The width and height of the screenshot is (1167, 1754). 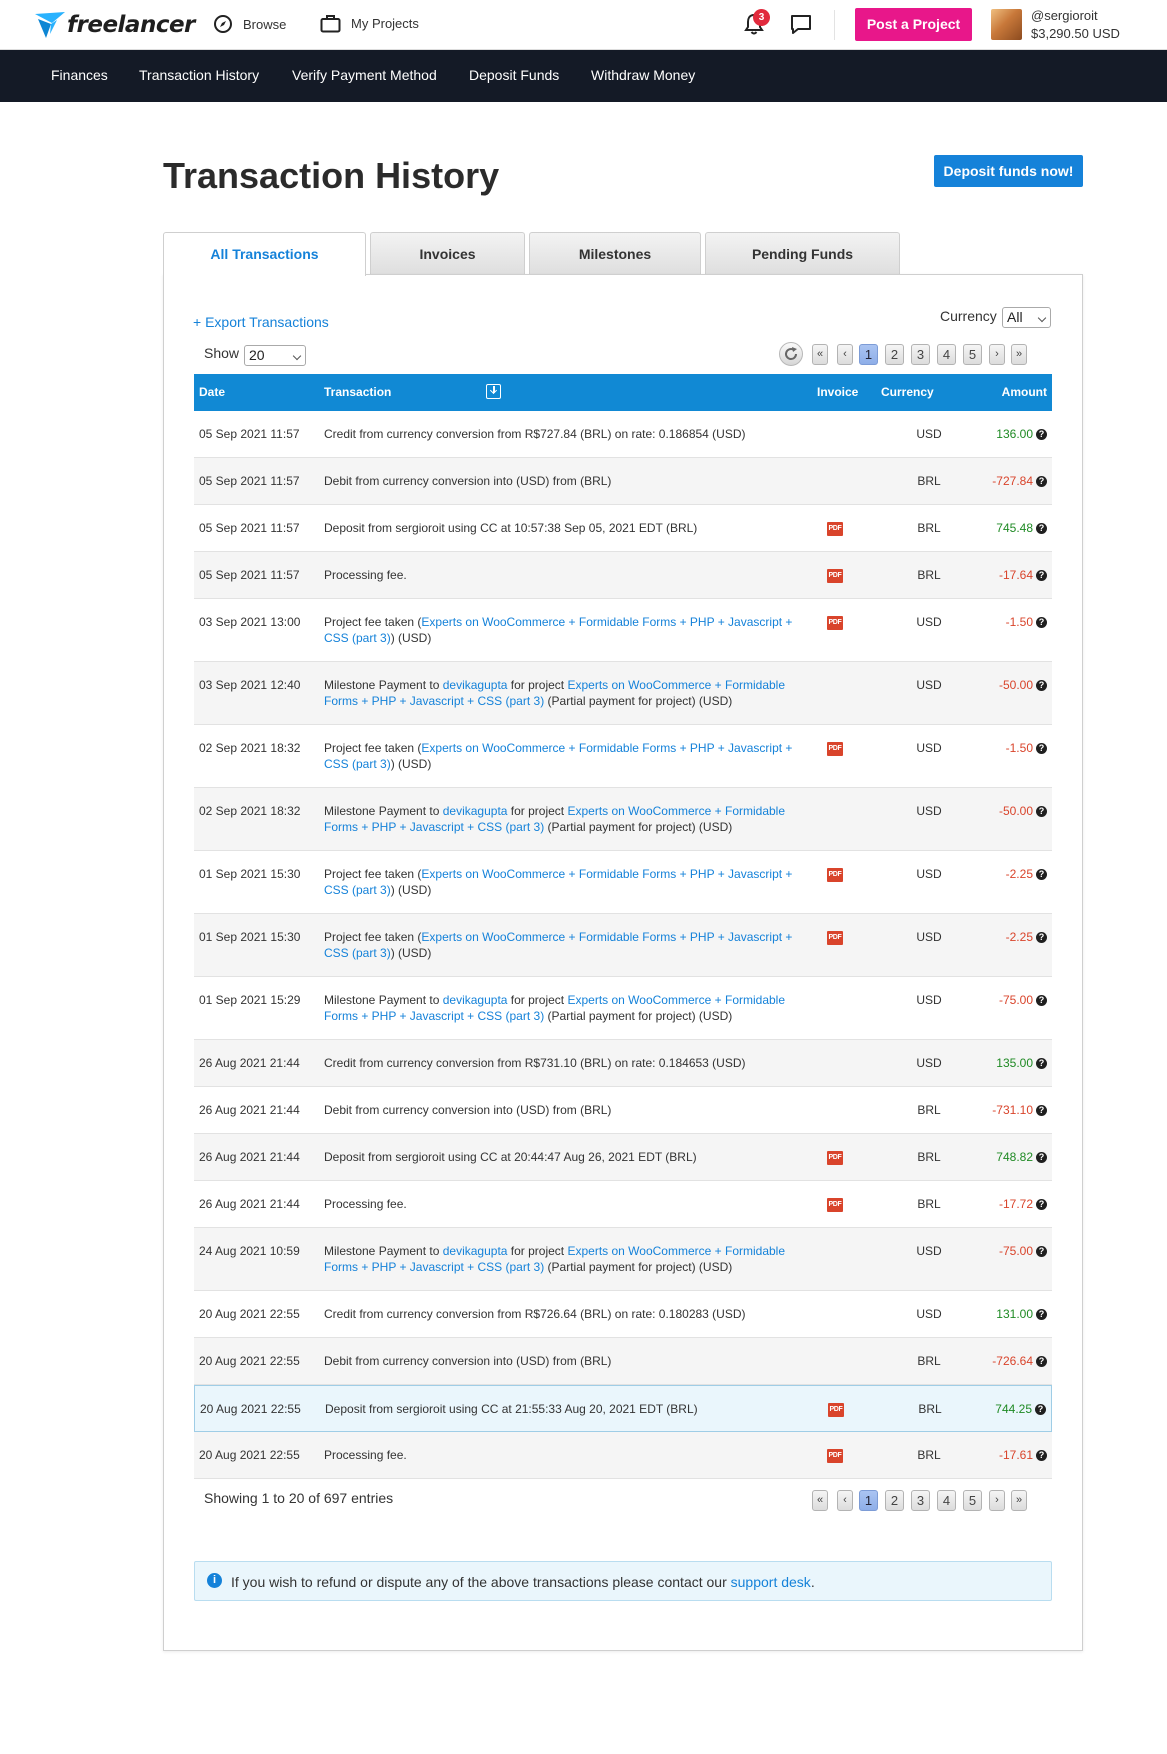 I want to click on freelancer-logo: freelancer, so click(x=115, y=25).